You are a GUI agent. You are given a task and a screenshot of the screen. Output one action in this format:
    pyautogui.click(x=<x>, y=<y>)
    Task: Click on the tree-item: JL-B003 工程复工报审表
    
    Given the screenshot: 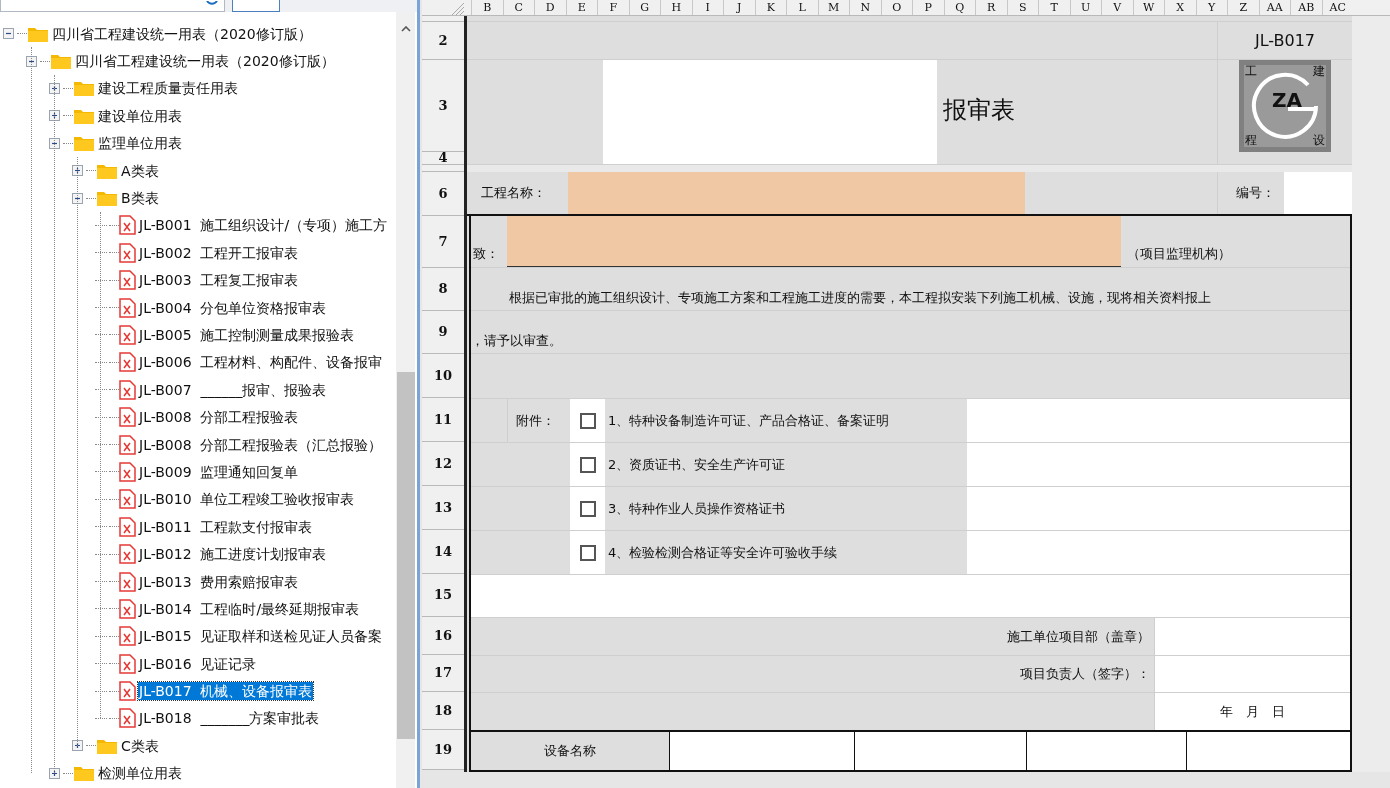 What is the action you would take?
    pyautogui.click(x=219, y=280)
    